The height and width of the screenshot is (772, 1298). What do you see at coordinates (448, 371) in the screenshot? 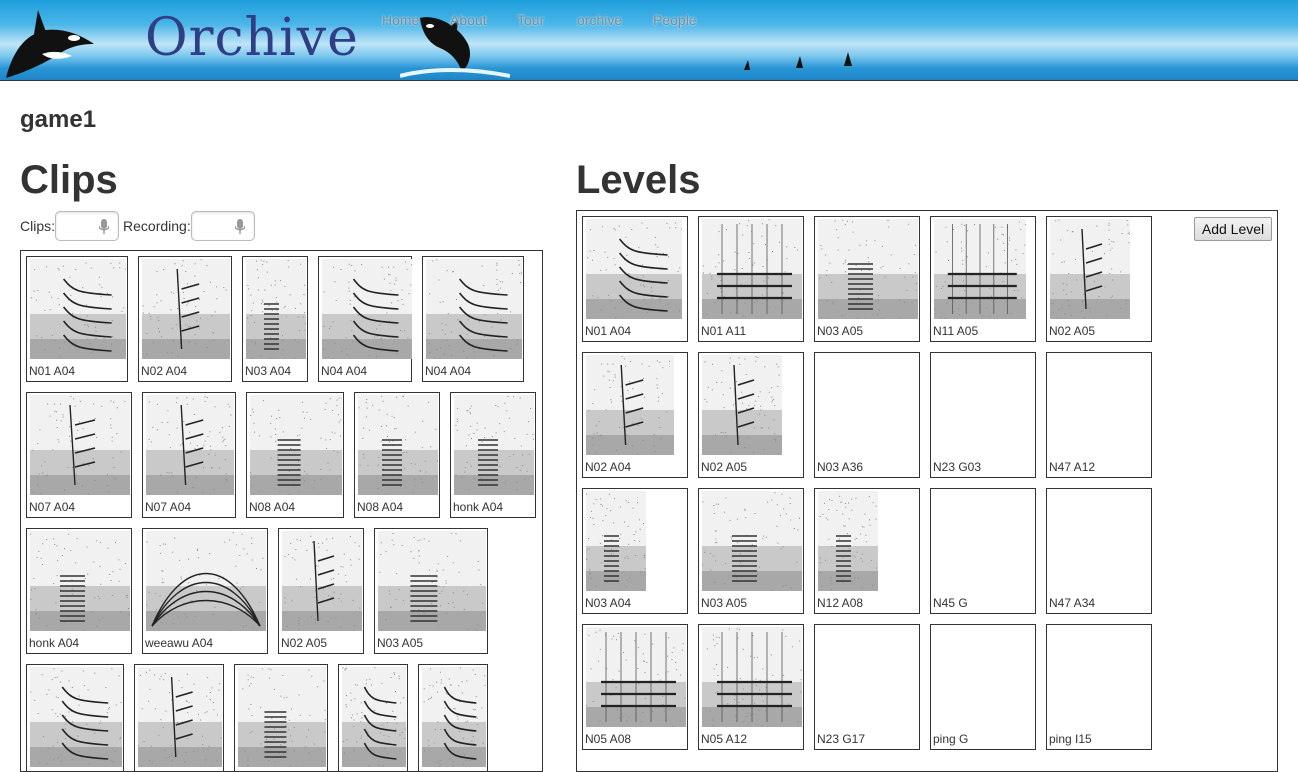
I see `clip-label: N04 A04` at bounding box center [448, 371].